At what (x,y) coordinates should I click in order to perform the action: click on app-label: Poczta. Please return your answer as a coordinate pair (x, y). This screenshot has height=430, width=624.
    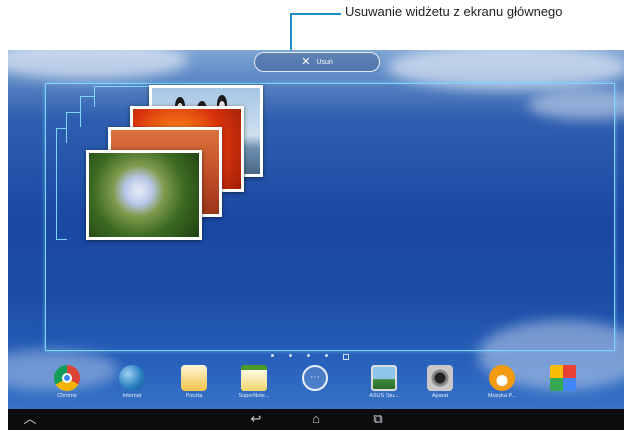
    Looking at the image, I should click on (194, 396).